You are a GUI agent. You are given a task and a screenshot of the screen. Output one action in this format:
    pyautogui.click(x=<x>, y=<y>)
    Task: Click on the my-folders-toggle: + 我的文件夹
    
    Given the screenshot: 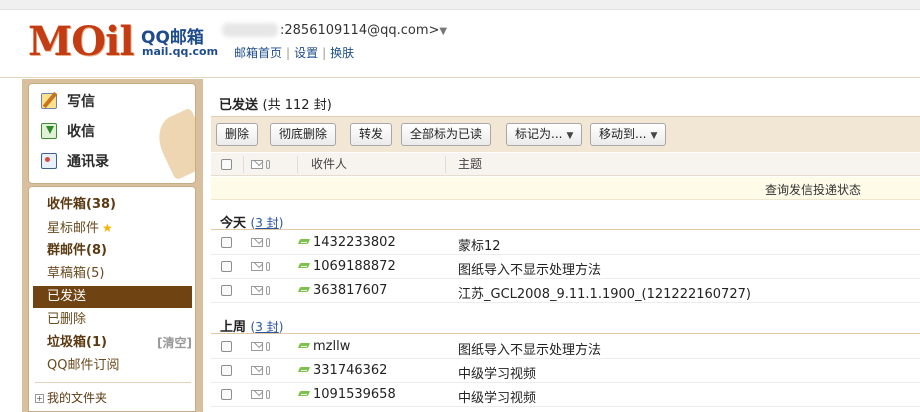 What is the action you would take?
    pyautogui.click(x=71, y=397)
    